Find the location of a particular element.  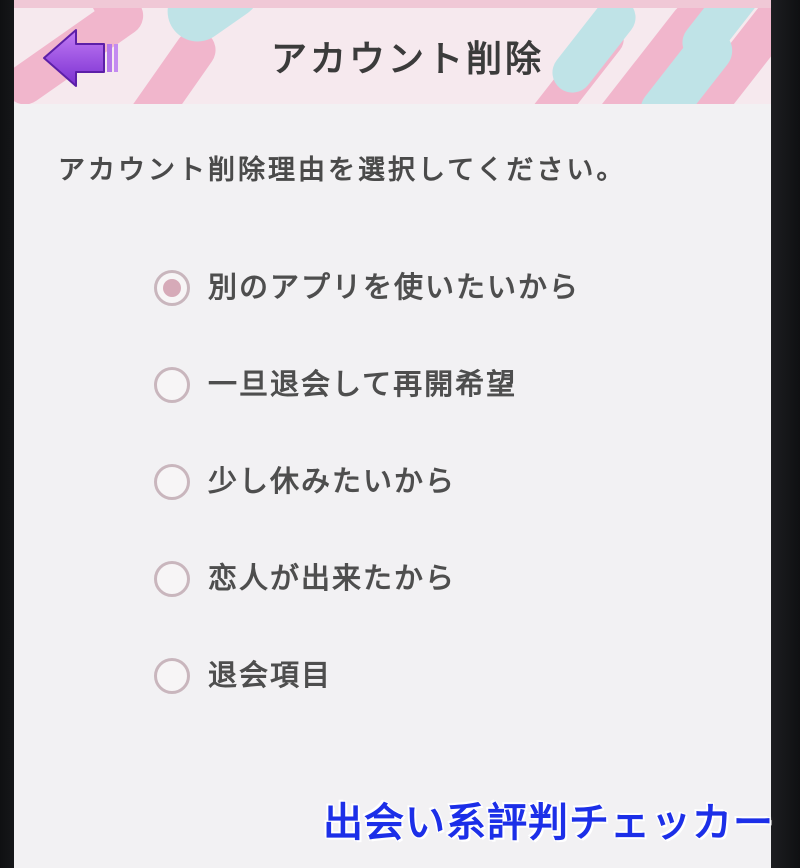

reason-label: 恋人が出来たから is located at coordinates (332, 578).